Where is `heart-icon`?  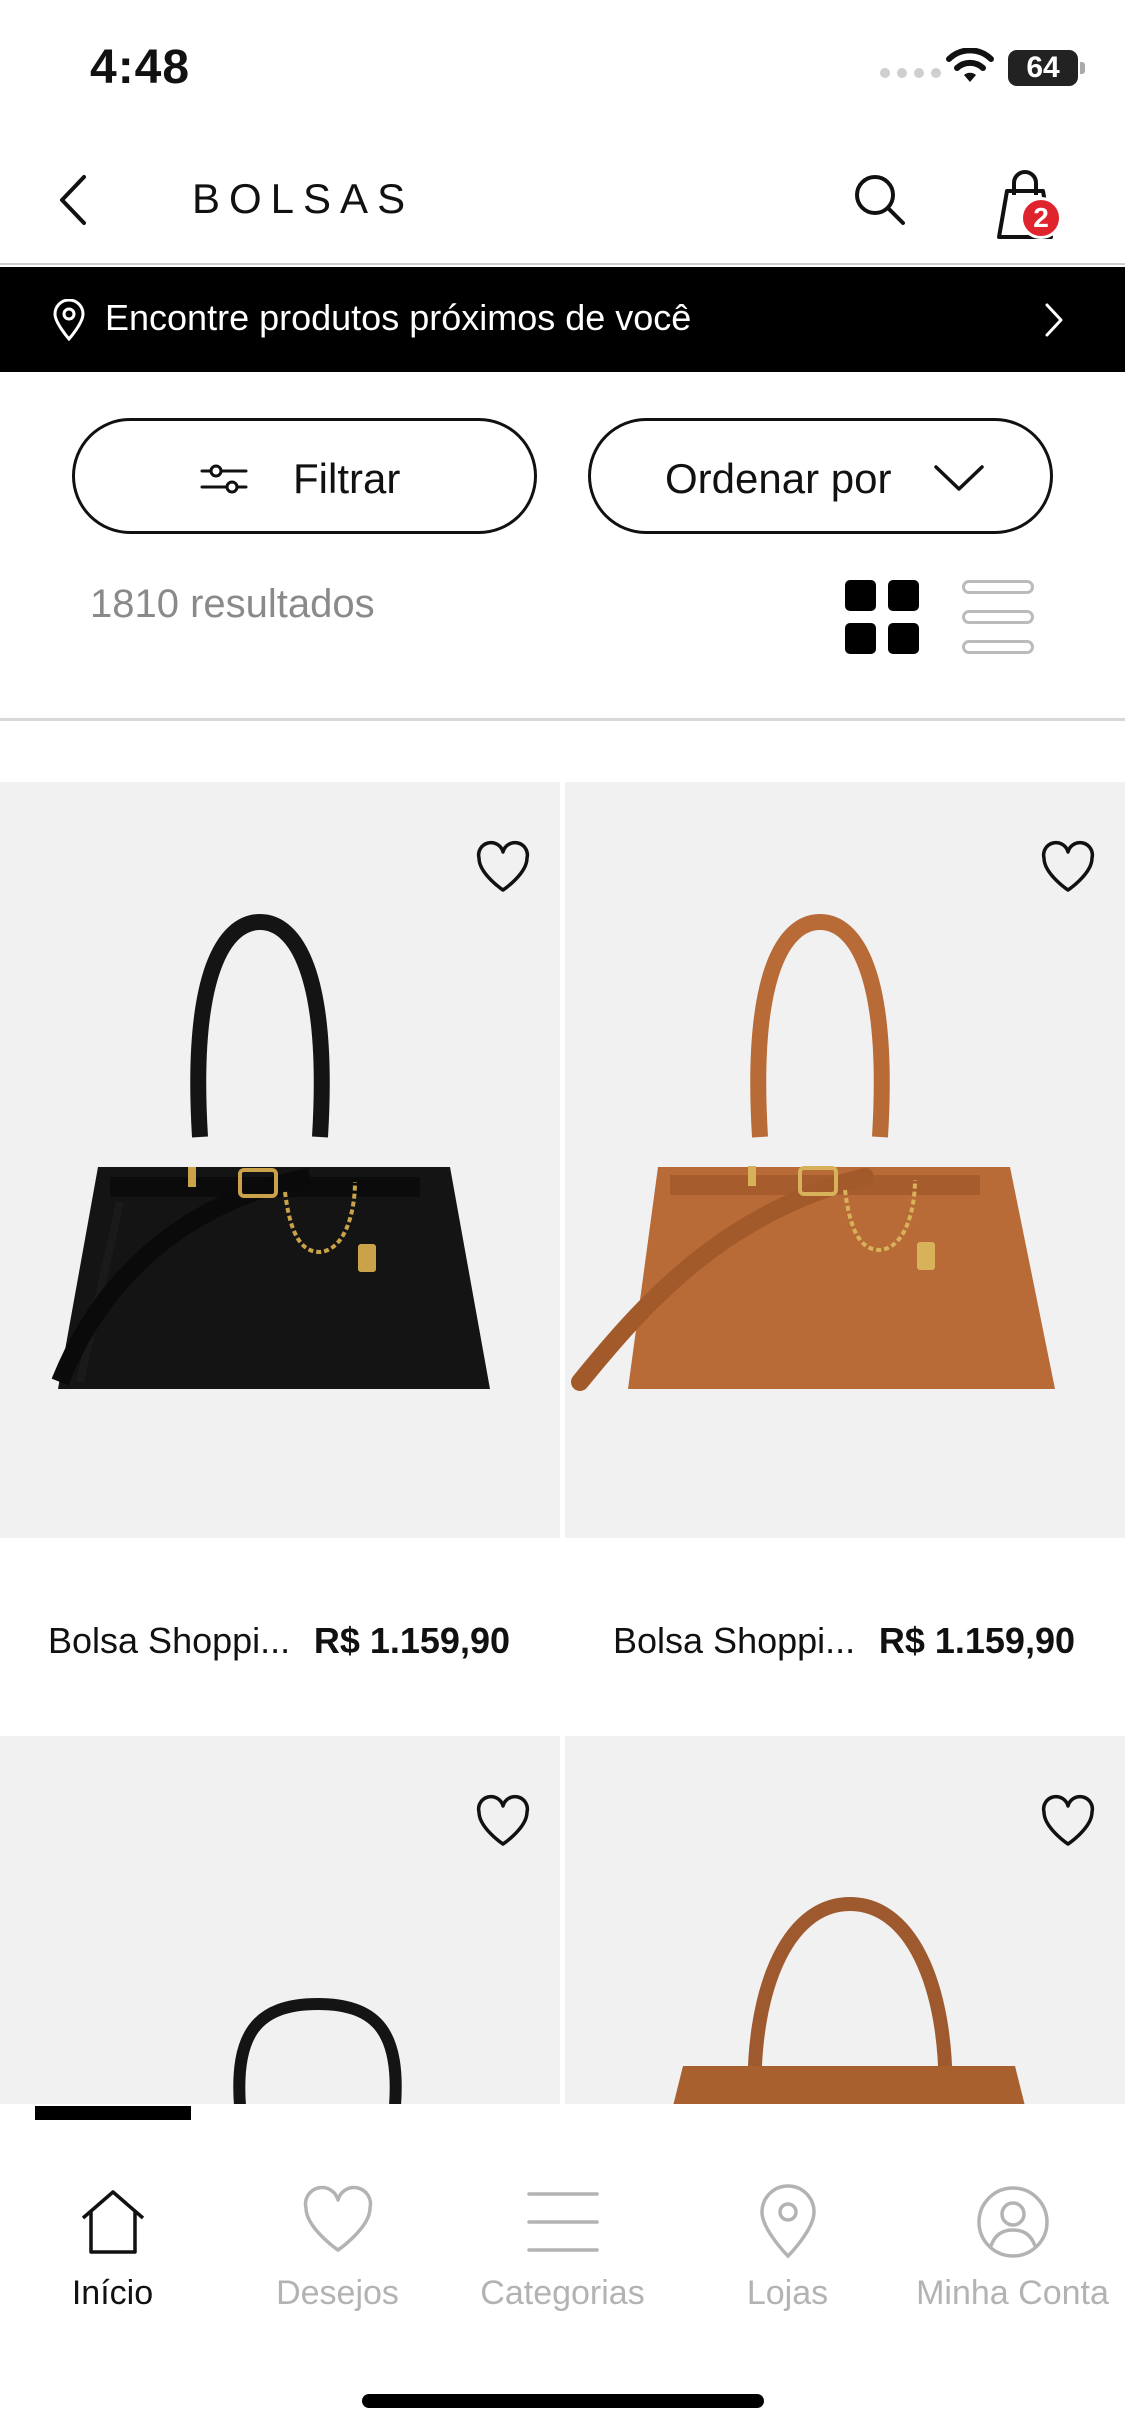
heart-icon is located at coordinates (337, 2218).